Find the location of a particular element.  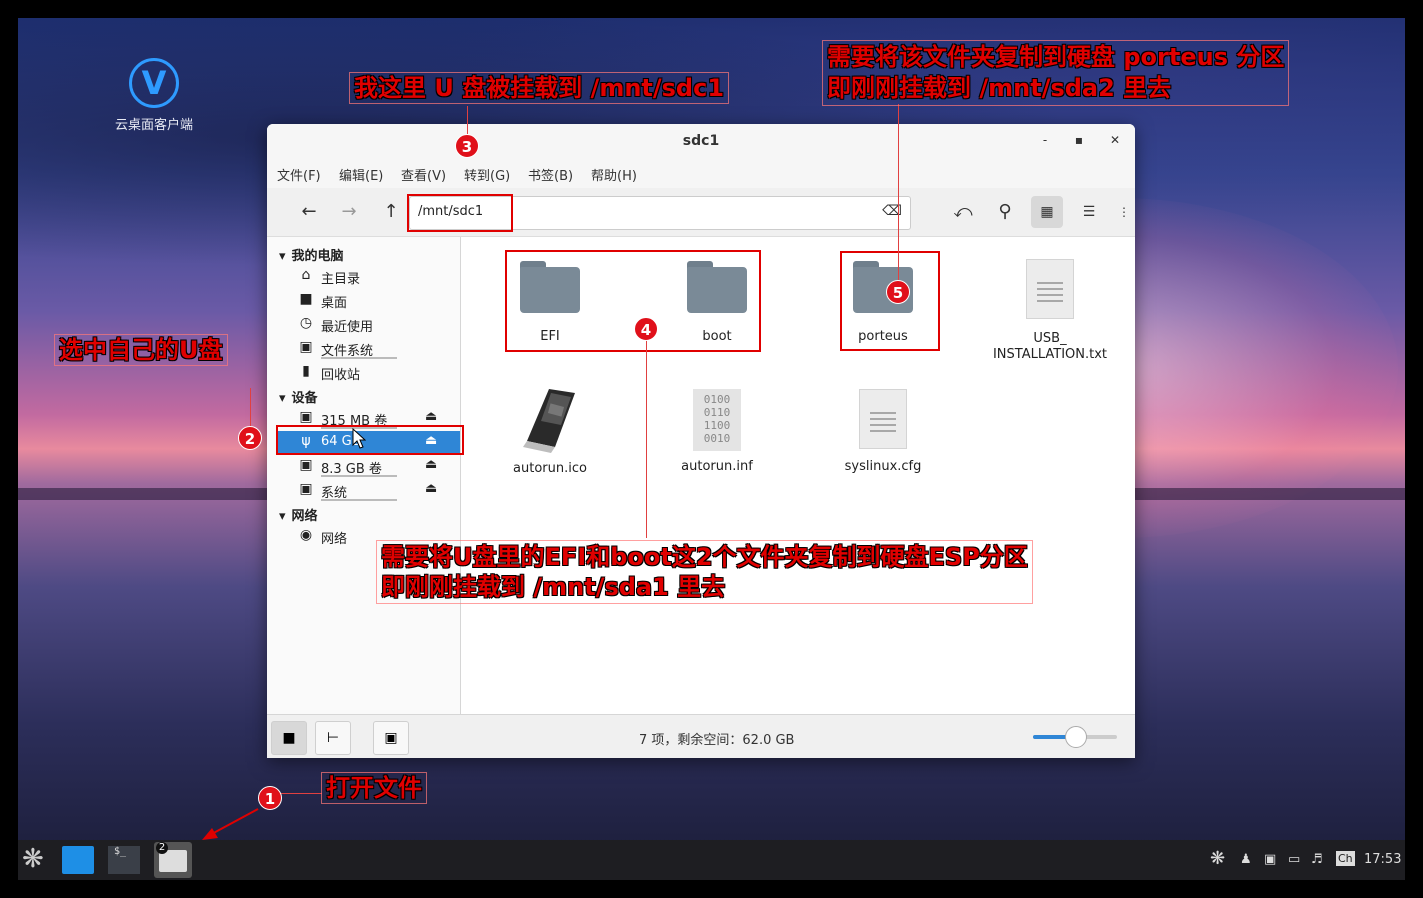

window-title: sdc1 is located at coordinates (701, 141).